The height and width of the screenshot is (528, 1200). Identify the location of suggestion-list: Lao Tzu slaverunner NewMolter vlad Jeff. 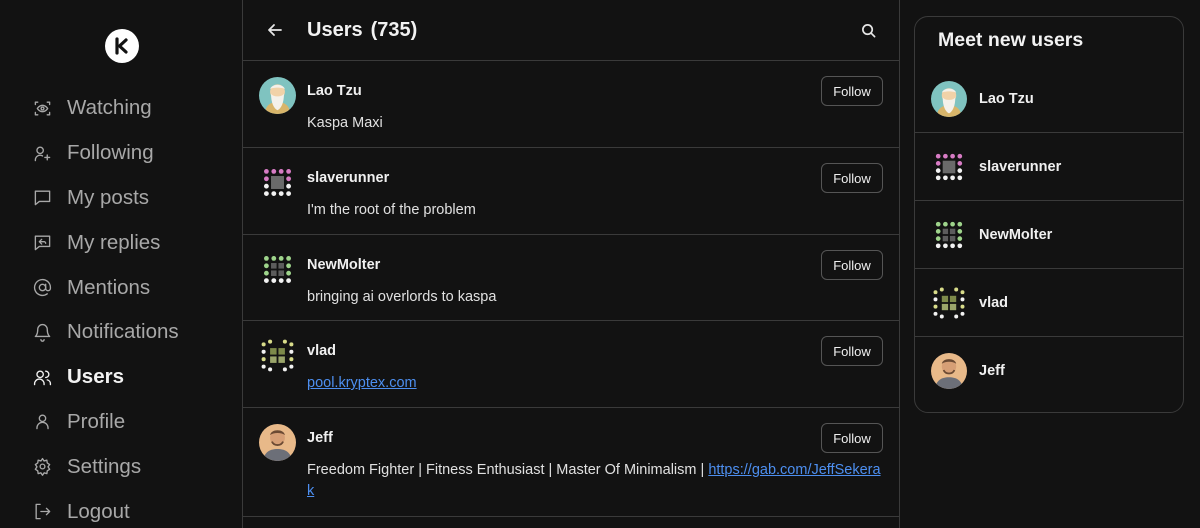
(1049, 235).